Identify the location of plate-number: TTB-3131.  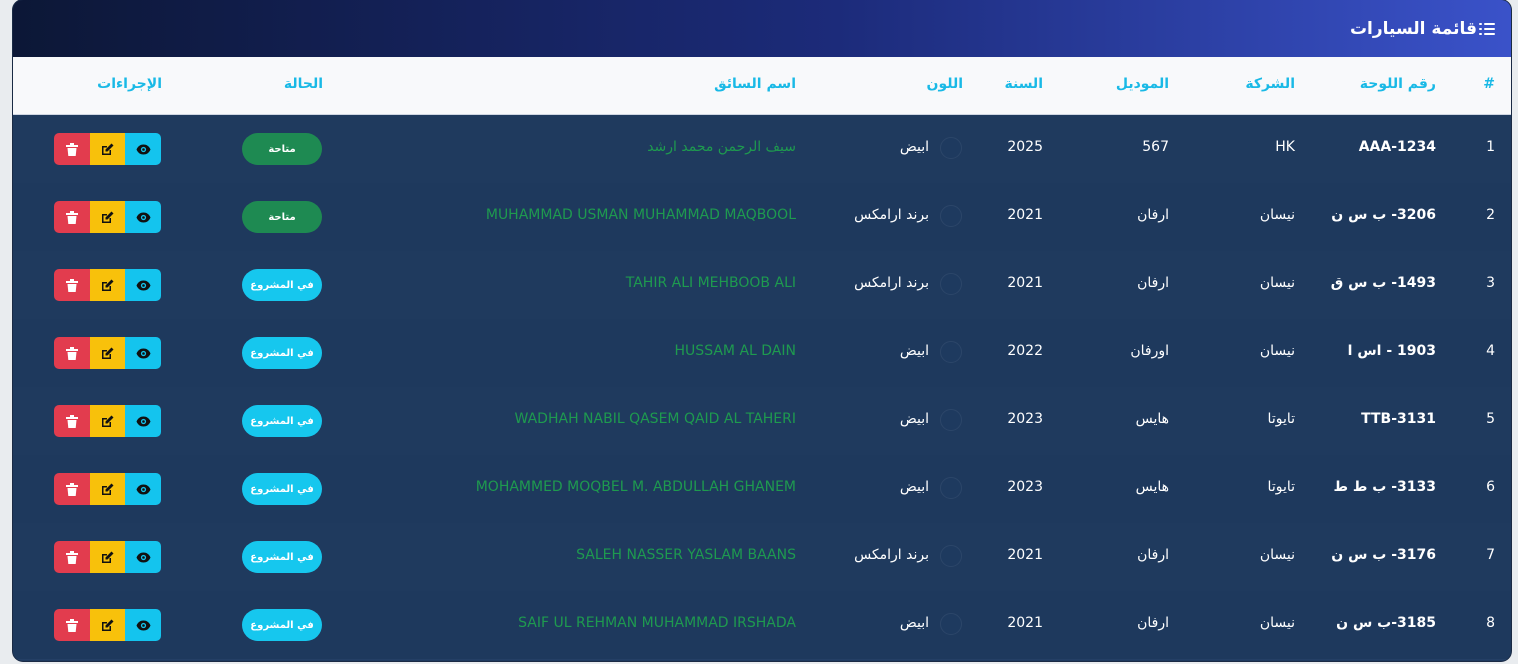
(1398, 419).